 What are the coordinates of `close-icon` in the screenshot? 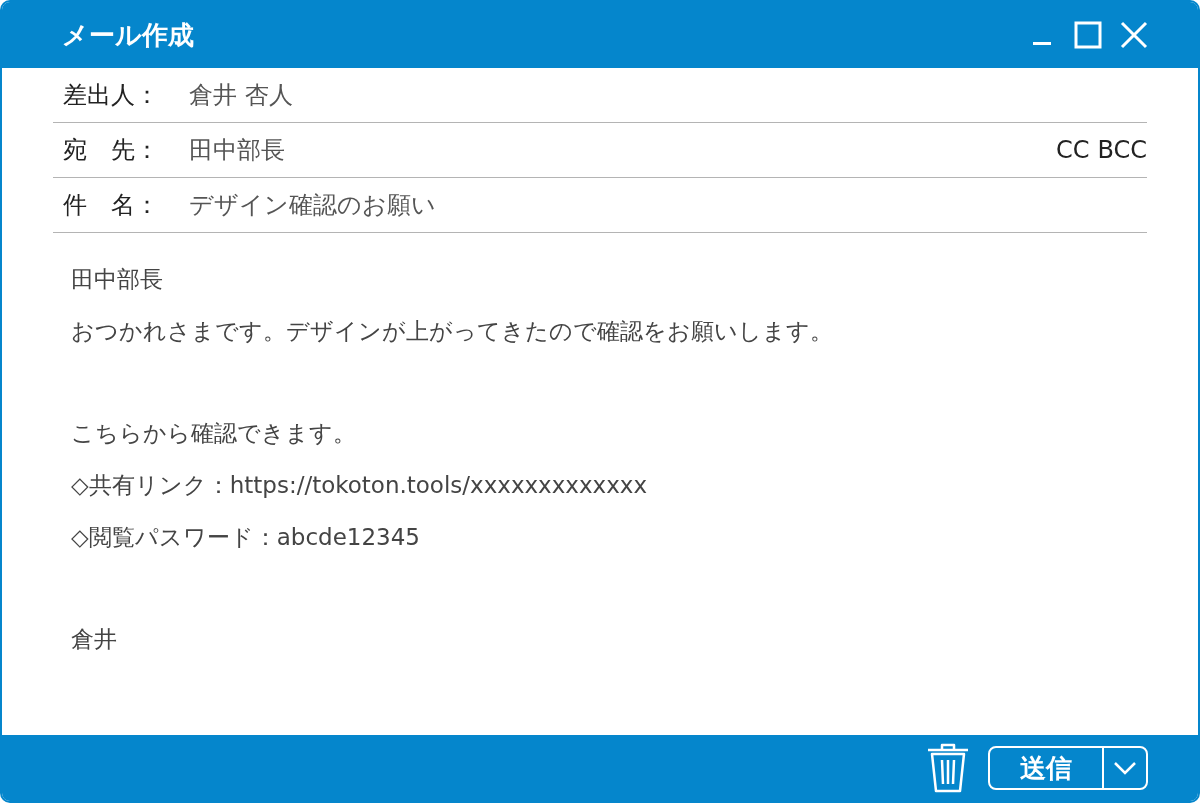 It's located at (1134, 35).